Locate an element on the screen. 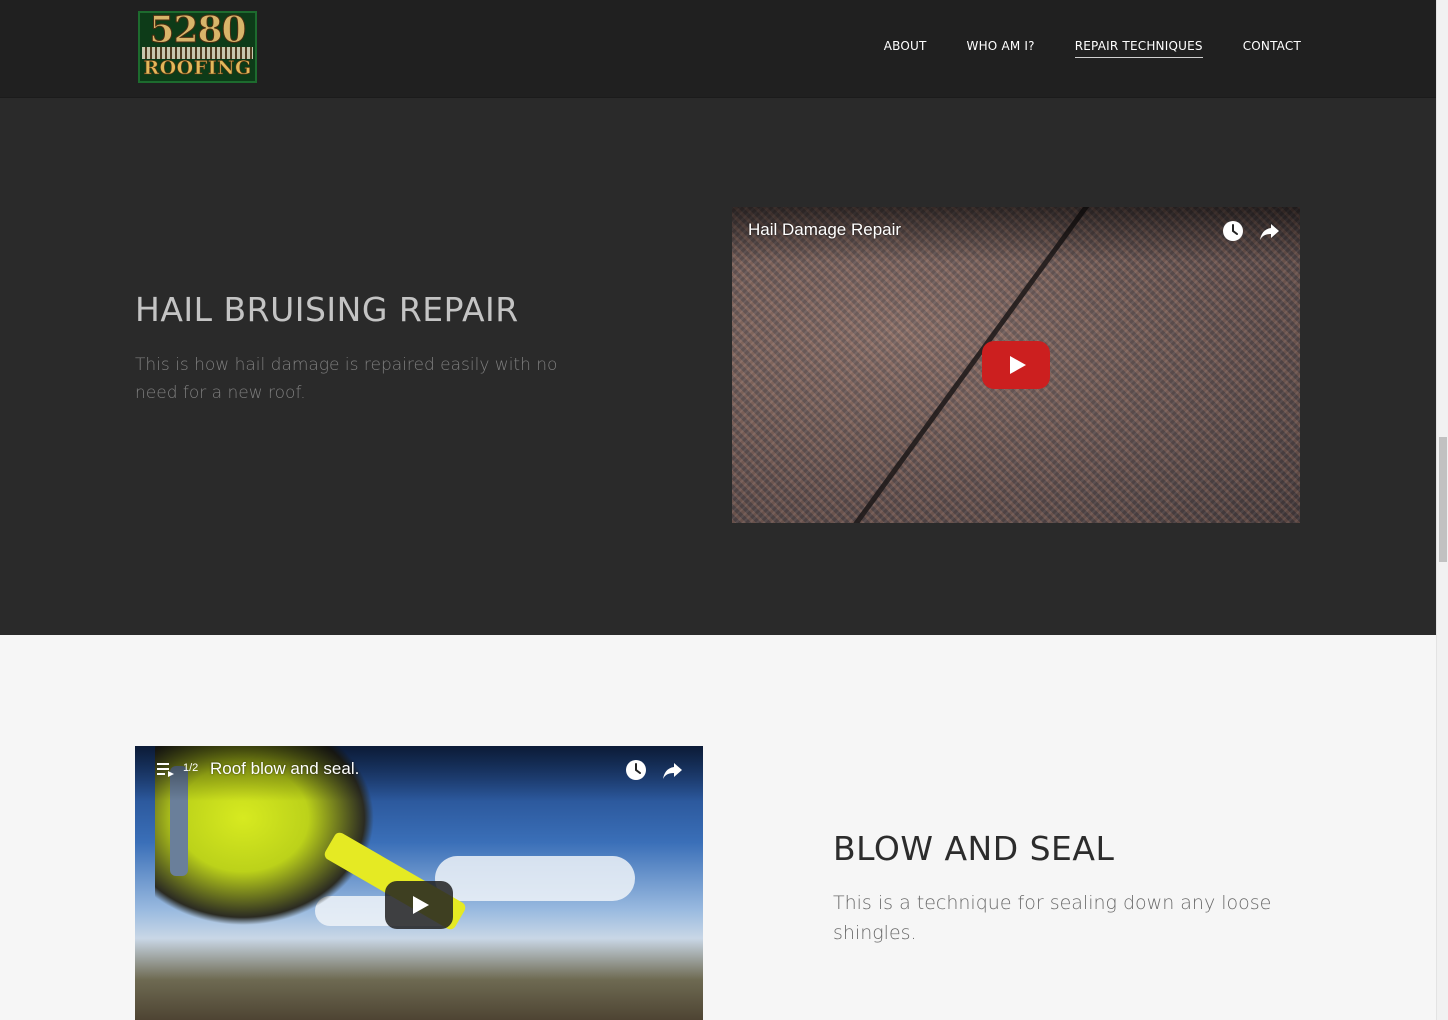 The height and width of the screenshot is (1020, 1448). hail-damage-video-player: Hail Damage Repair is located at coordinates (1016, 365).